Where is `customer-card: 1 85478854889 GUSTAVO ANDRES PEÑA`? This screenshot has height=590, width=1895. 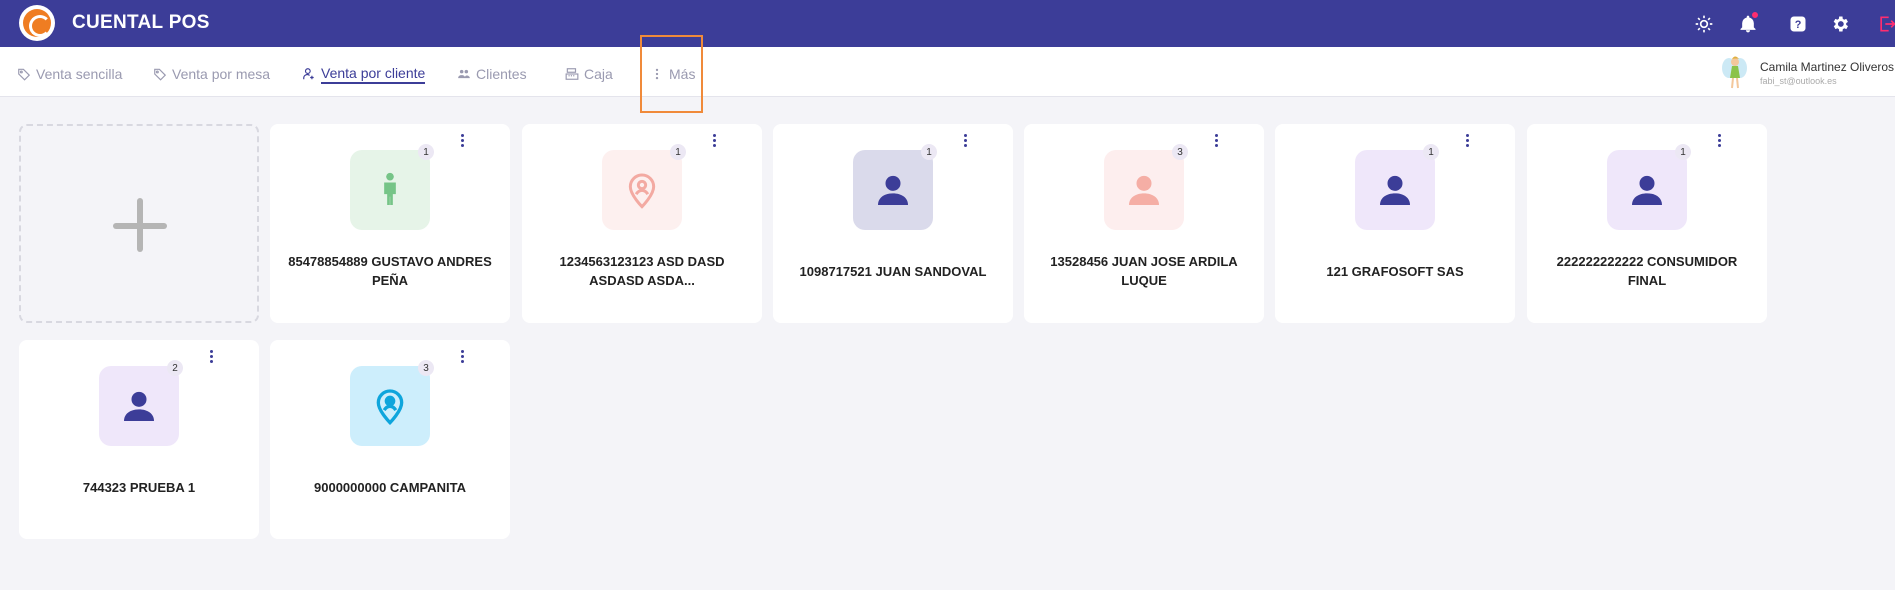 customer-card: 1 85478854889 GUSTAVO ANDRES PEÑA is located at coordinates (390, 223).